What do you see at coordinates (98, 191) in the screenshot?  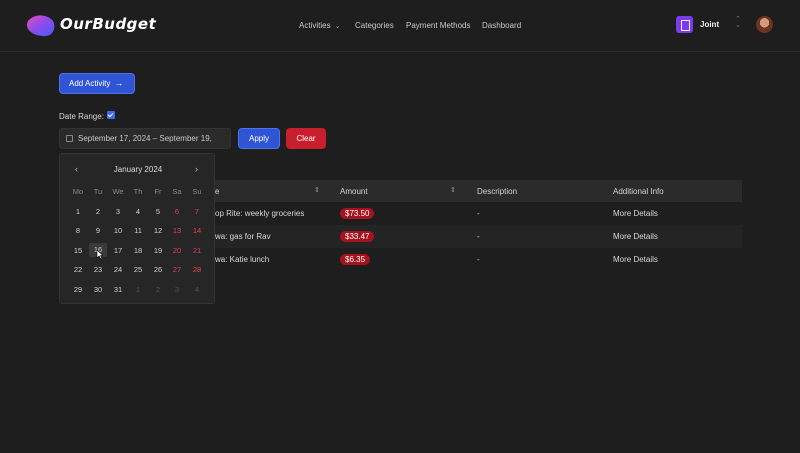 I see `weekday-label: Tu` at bounding box center [98, 191].